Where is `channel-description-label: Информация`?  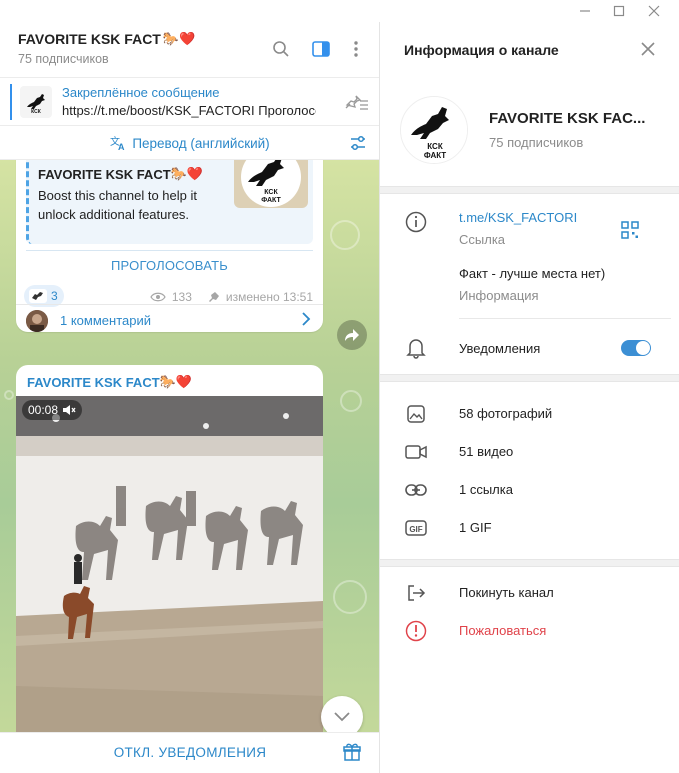 channel-description-label: Информация is located at coordinates (499, 295).